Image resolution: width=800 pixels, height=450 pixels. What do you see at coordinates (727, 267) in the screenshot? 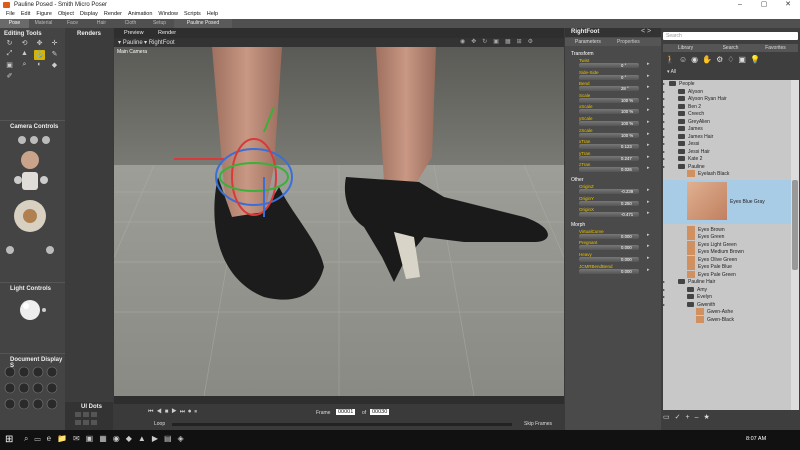
I see `library-item: Eyes Pale Blue` at bounding box center [727, 267].